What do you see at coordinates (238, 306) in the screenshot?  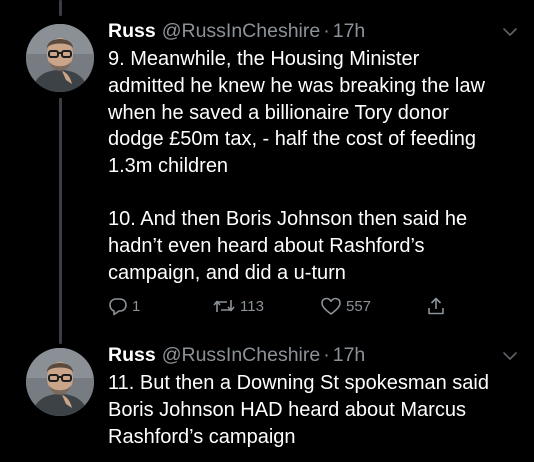 I see `retweet-button: 113` at bounding box center [238, 306].